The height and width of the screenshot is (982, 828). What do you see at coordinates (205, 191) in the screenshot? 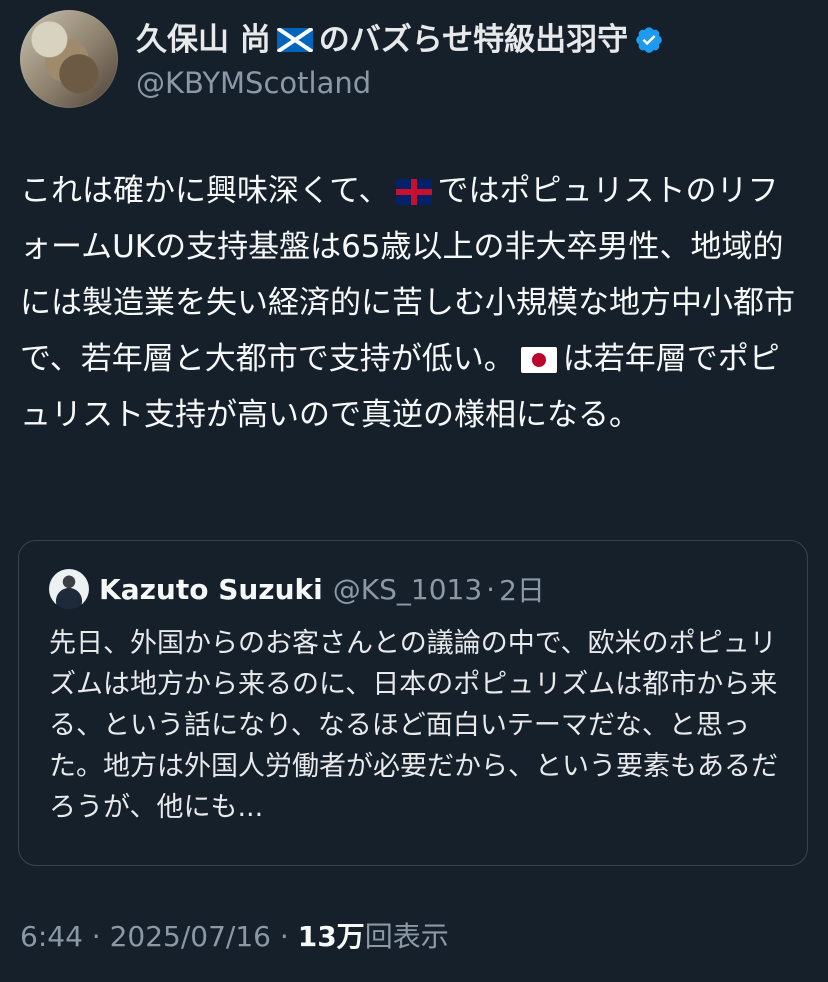
I see `tweet-text-part-1: これは確かに興味深くて、` at bounding box center [205, 191].